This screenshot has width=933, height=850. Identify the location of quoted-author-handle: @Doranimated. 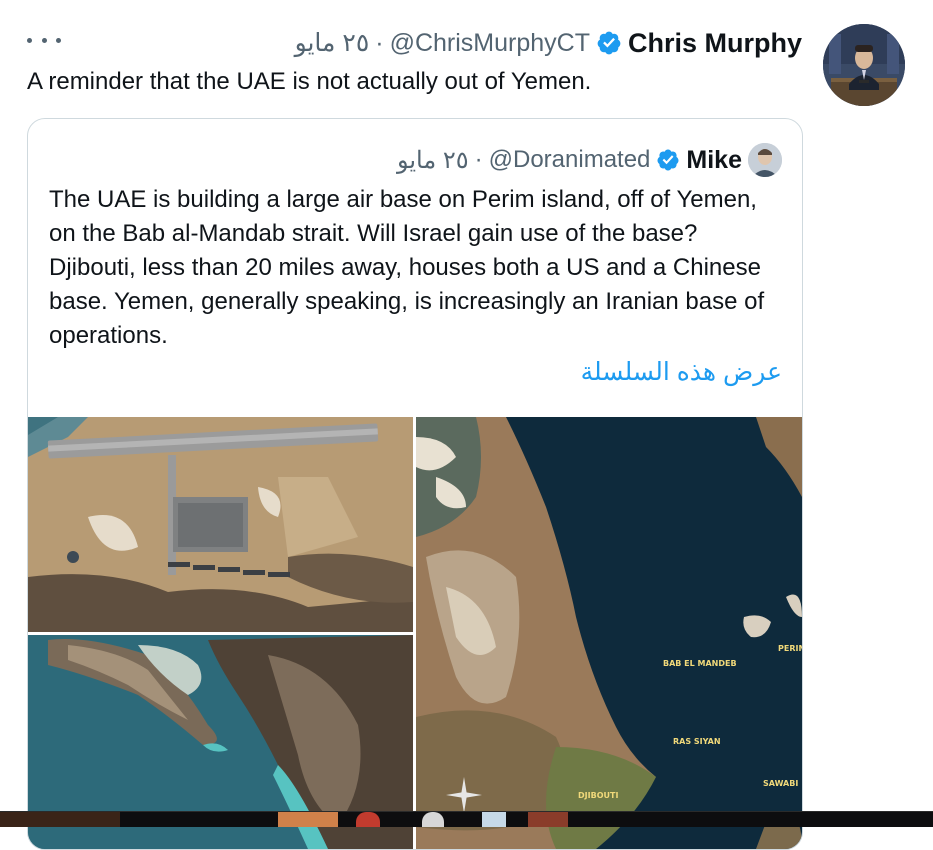
(569, 159).